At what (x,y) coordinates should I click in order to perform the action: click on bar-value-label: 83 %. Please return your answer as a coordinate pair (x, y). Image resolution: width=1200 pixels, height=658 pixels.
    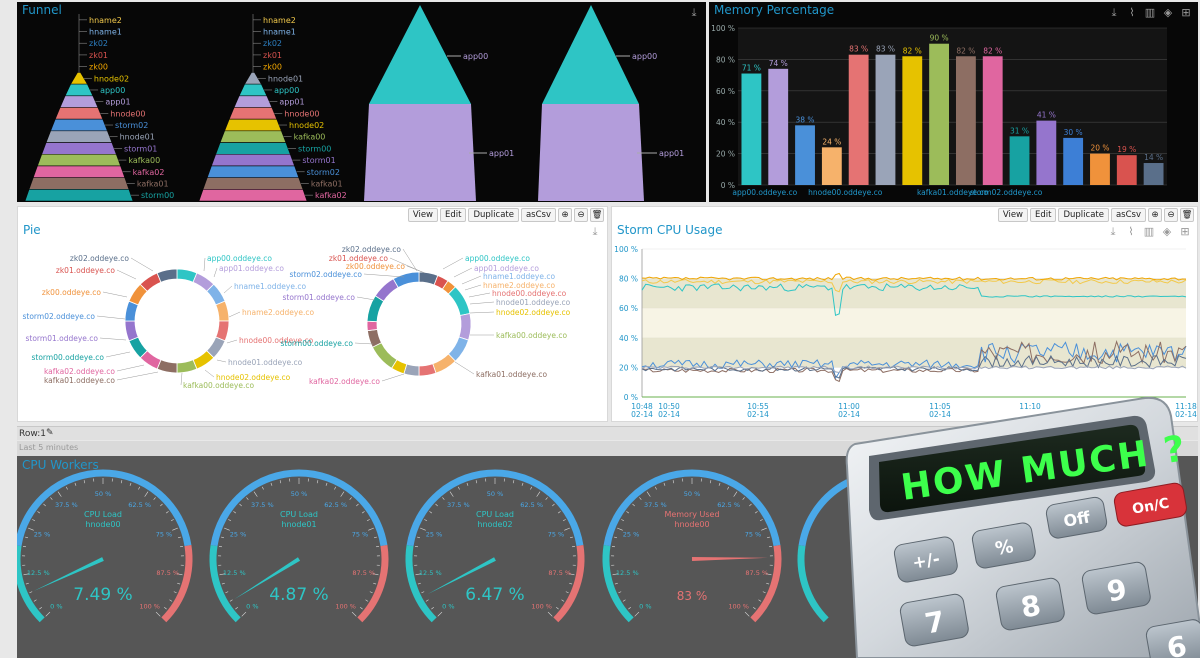
    Looking at the image, I should click on (885, 49).